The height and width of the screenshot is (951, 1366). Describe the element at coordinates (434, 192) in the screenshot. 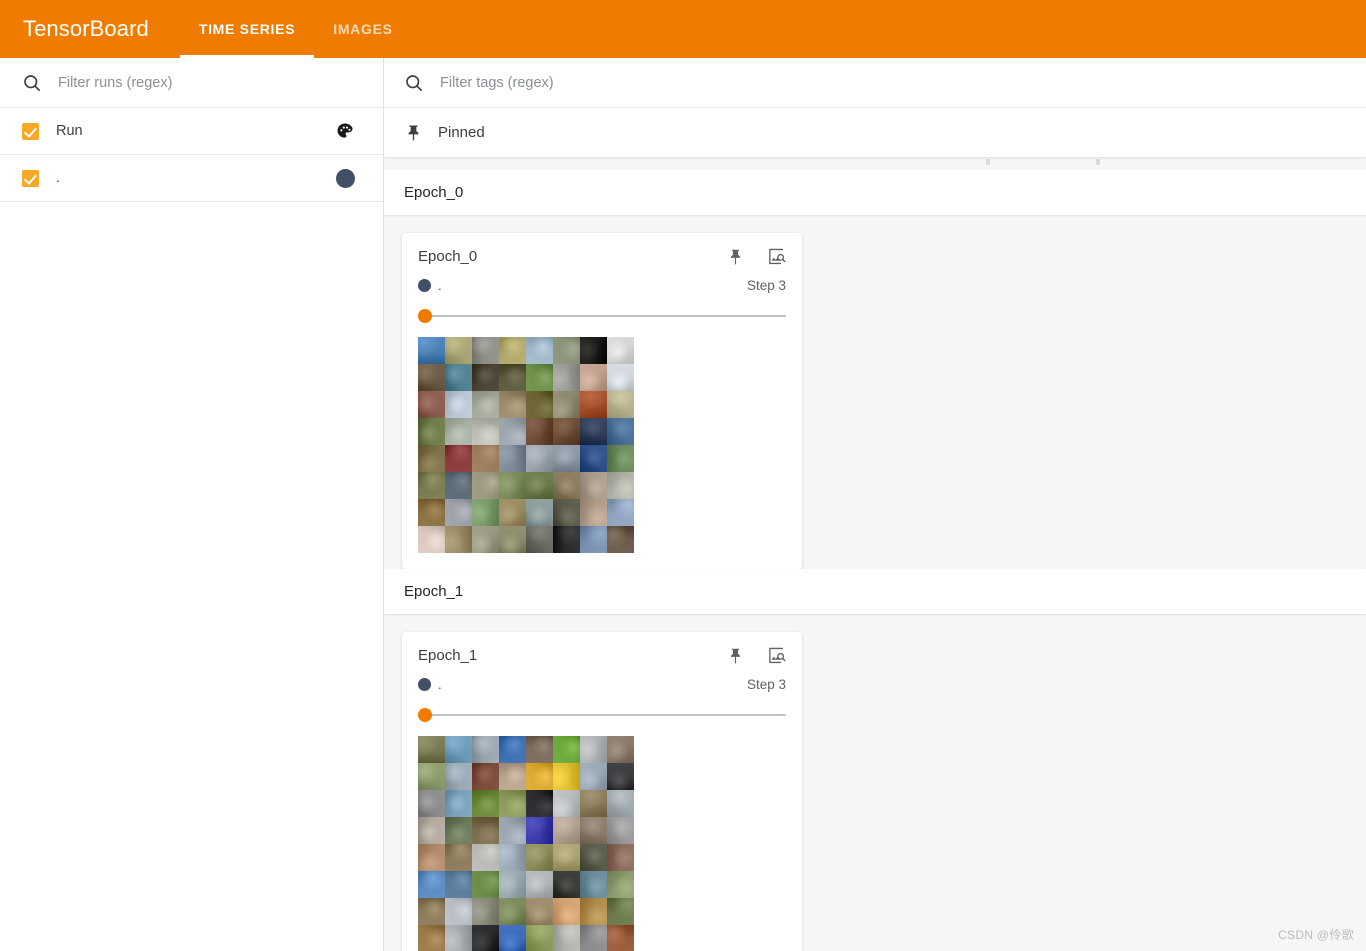

I see `group-header-label: Epoch_0` at that location.